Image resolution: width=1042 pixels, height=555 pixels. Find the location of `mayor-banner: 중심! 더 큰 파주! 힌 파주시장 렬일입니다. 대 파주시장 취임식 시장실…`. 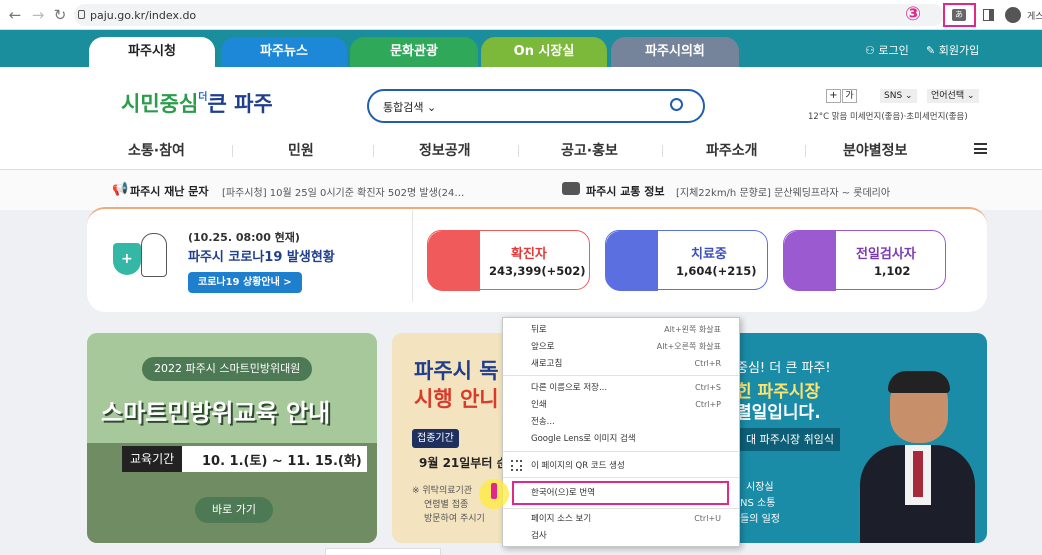

mayor-banner: 중심! 더 큰 파주! 힌 파주시장 렬일입니다. 대 파주시장 취임식 시장실… is located at coordinates (863, 438).